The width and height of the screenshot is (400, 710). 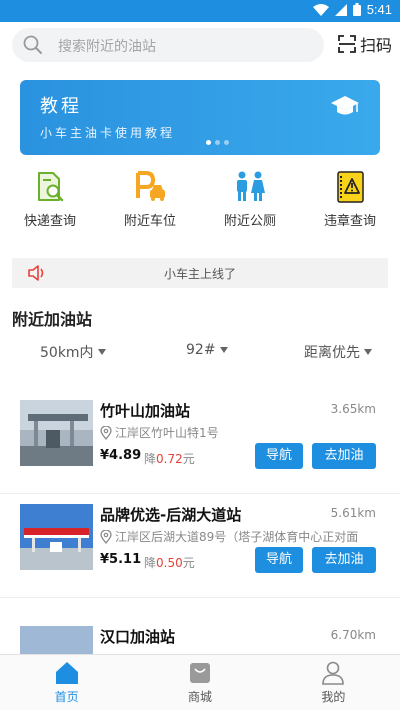 I want to click on tab-label: 首页, so click(x=66, y=697).